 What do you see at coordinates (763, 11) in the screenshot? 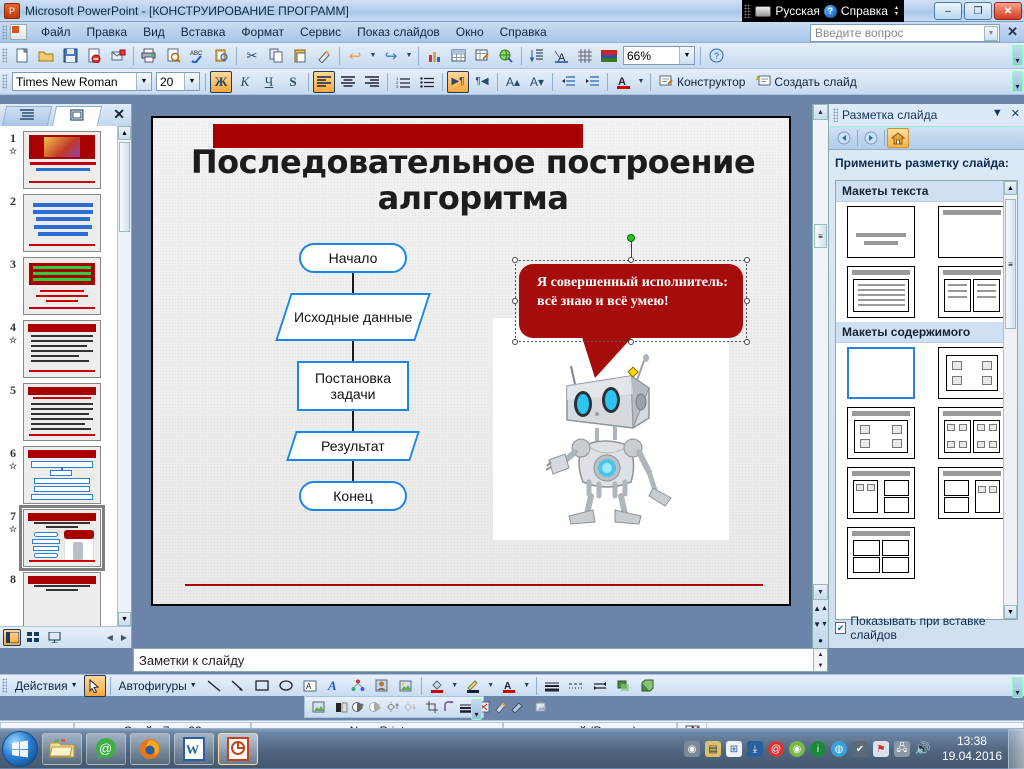
I see `keyboard-icon` at bounding box center [763, 11].